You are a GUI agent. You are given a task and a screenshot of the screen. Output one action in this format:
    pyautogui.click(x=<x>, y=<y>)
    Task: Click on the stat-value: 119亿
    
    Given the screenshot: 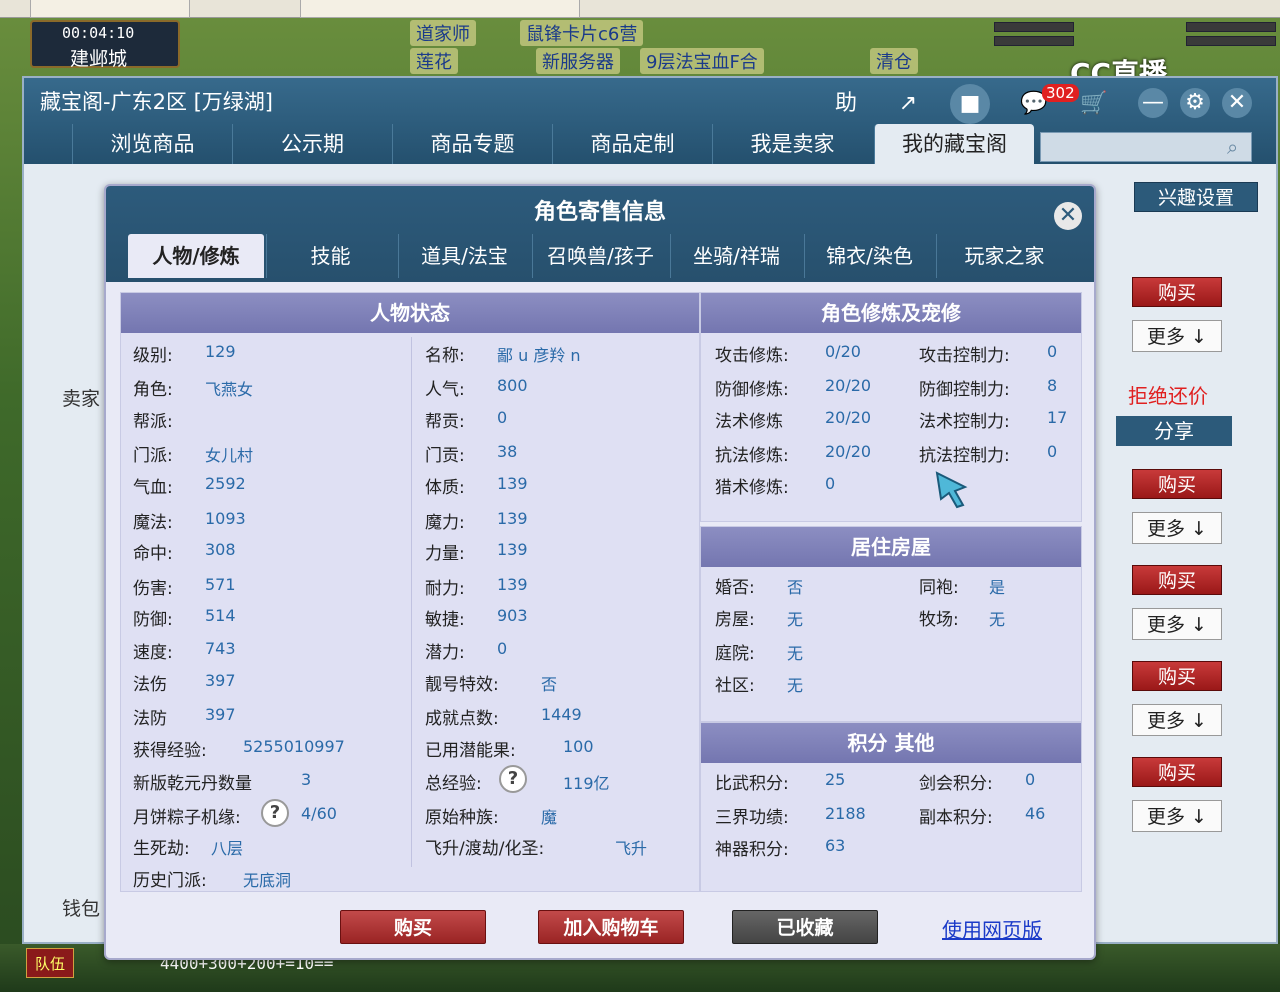 What is the action you would take?
    pyautogui.click(x=586, y=783)
    